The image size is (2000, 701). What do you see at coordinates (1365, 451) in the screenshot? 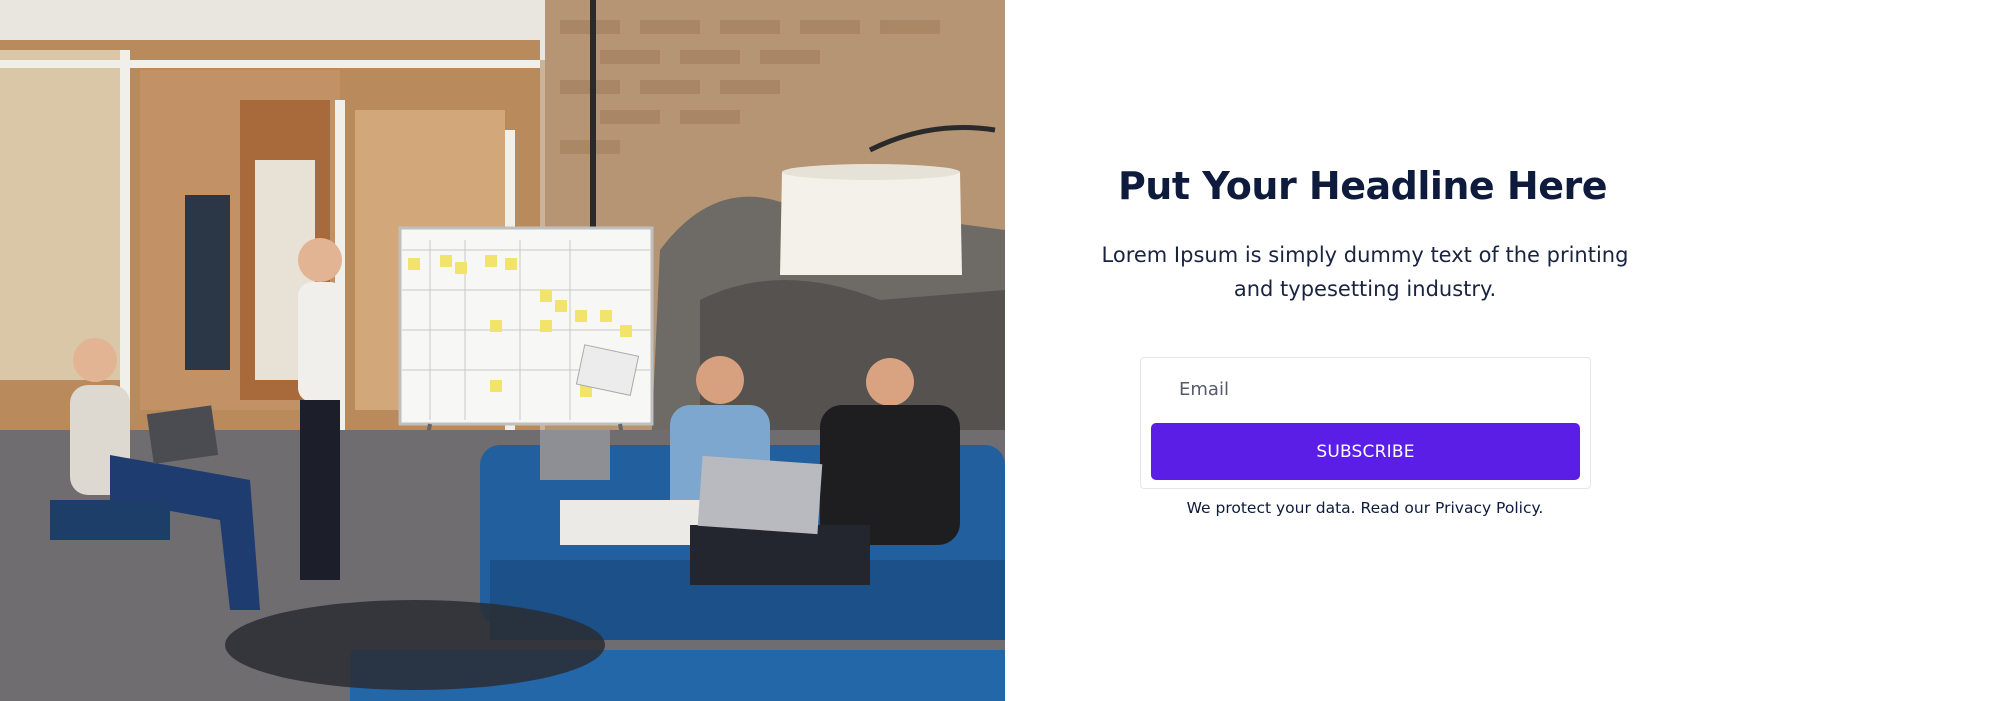
I see `subscribe-button: SUBSCRIBE` at bounding box center [1365, 451].